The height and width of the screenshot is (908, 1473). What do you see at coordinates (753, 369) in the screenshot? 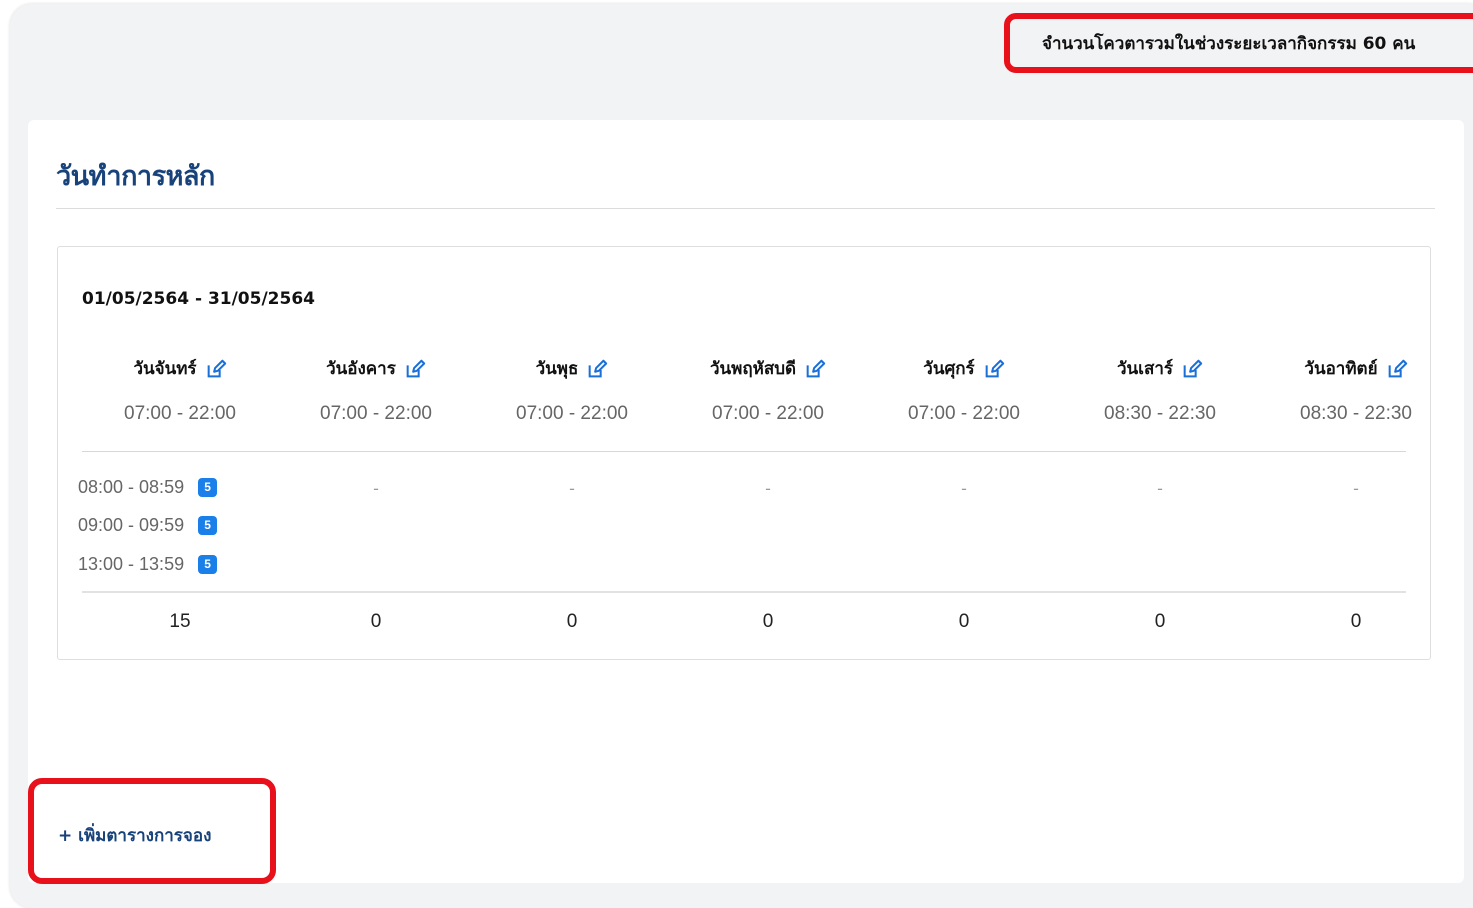
I see `day-name-label: วันพฤหัสบดี` at bounding box center [753, 369].